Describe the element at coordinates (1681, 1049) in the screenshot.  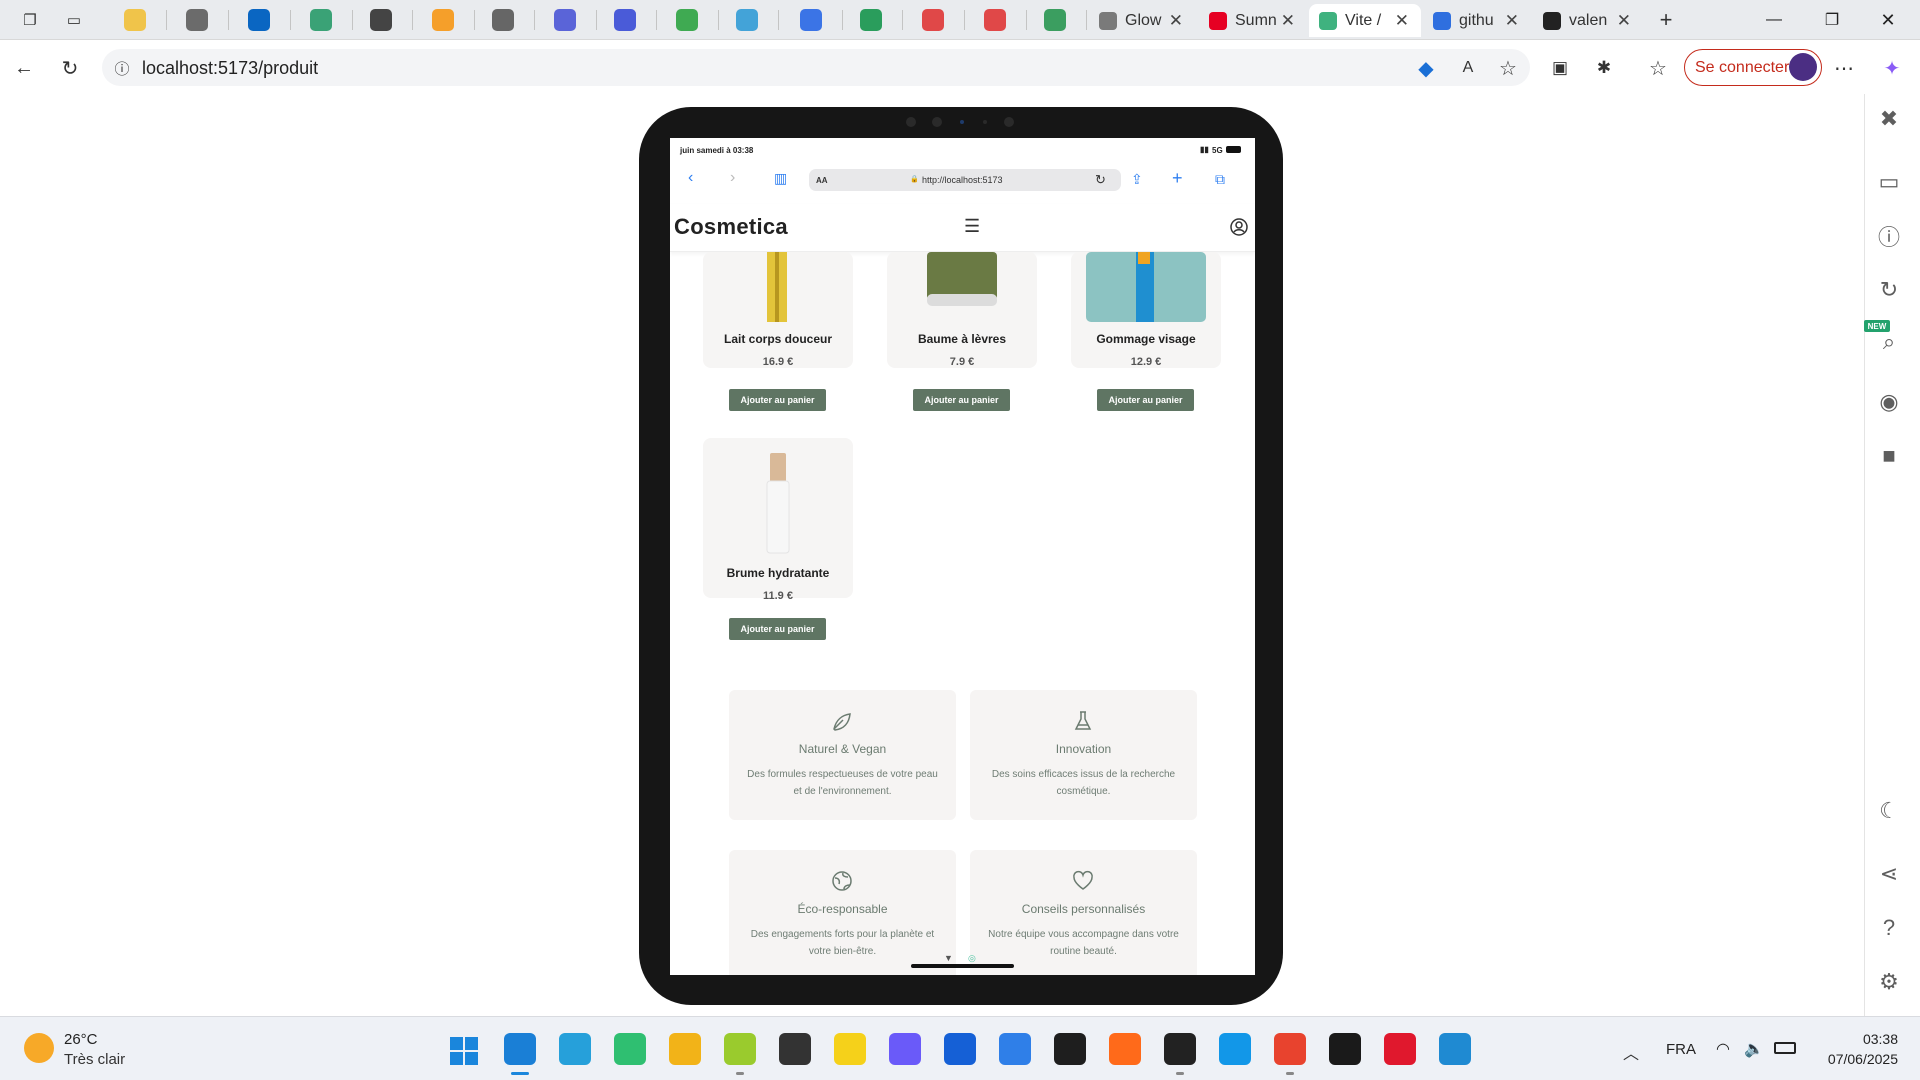
I see `input-language: FRA` at that location.